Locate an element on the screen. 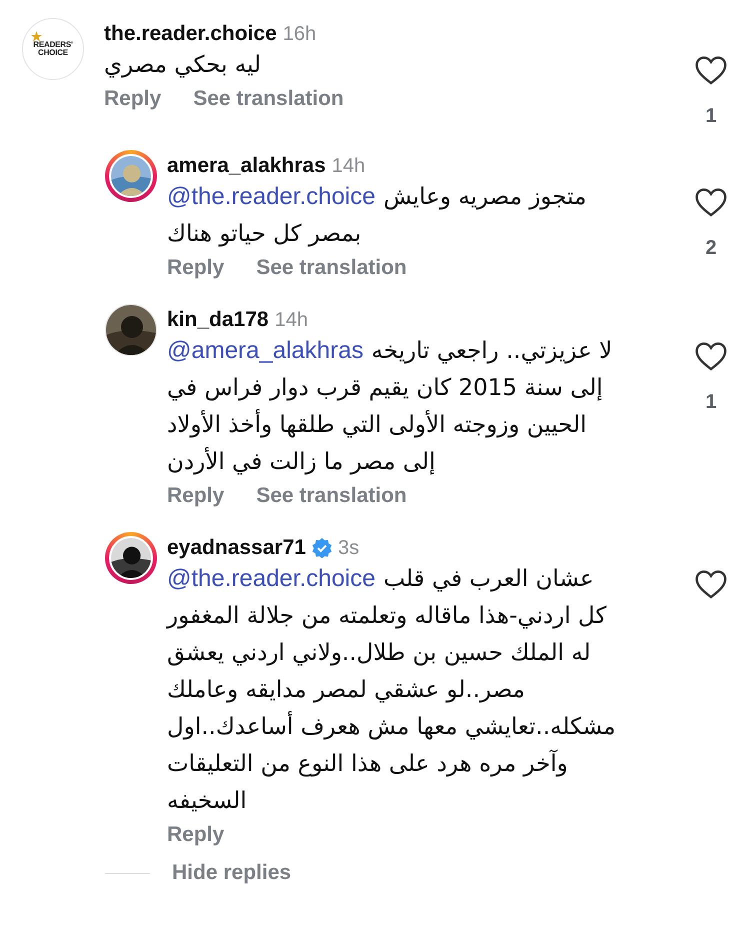 Image resolution: width=750 pixels, height=943 pixels. avatar: READERS' CHOICE is located at coordinates (53, 49).